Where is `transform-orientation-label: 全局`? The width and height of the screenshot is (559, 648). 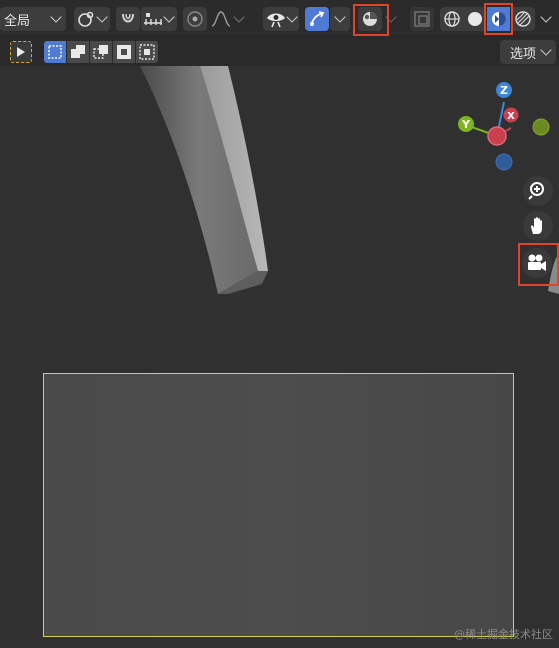 transform-orientation-label: 全局 is located at coordinates (17, 21).